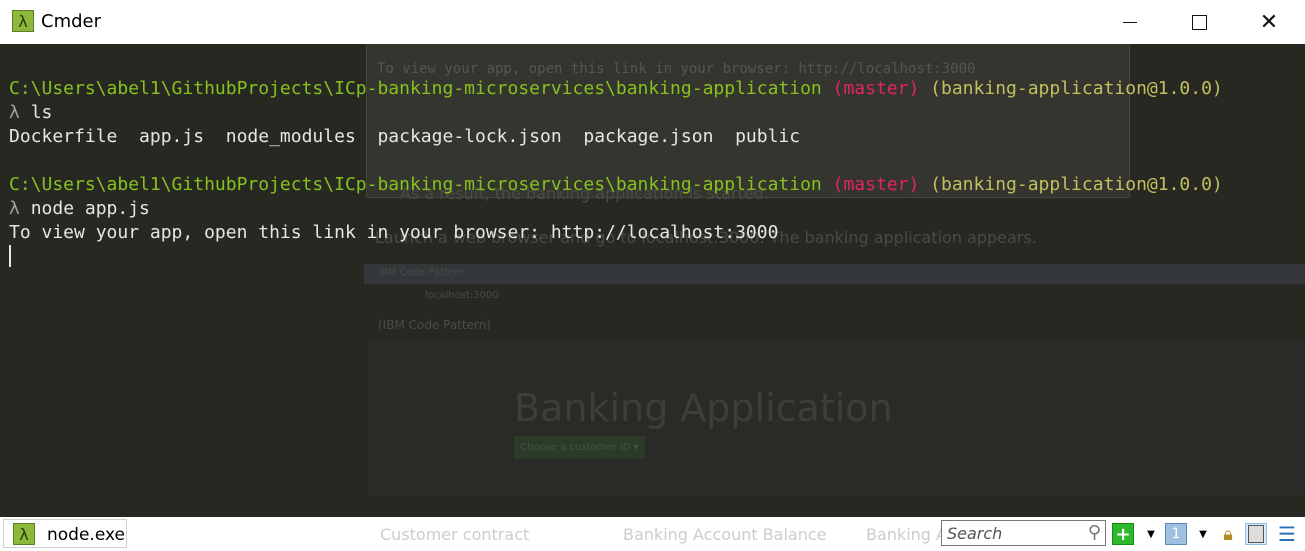  What do you see at coordinates (1256, 534) in the screenshot?
I see `panel-icon` at bounding box center [1256, 534].